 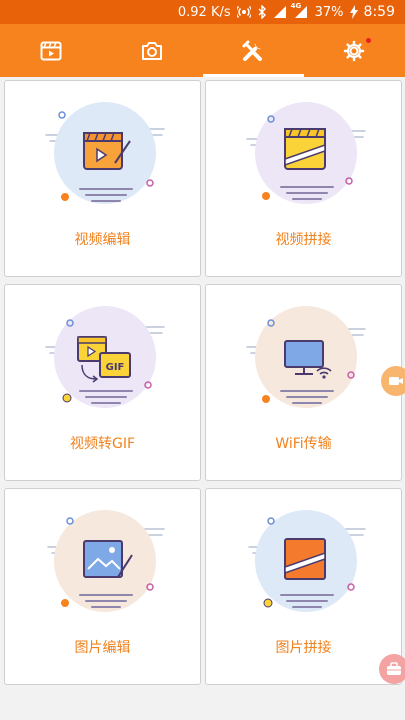 What do you see at coordinates (303, 240) in the screenshot?
I see `card-label: 视频拼接` at bounding box center [303, 240].